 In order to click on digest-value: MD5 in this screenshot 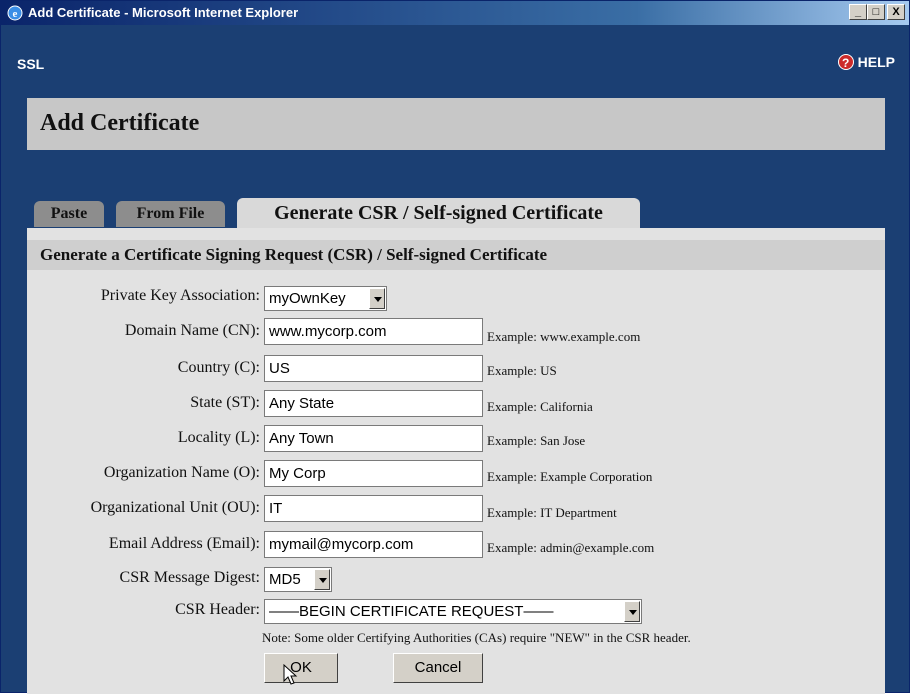, I will do `click(285, 579)`.